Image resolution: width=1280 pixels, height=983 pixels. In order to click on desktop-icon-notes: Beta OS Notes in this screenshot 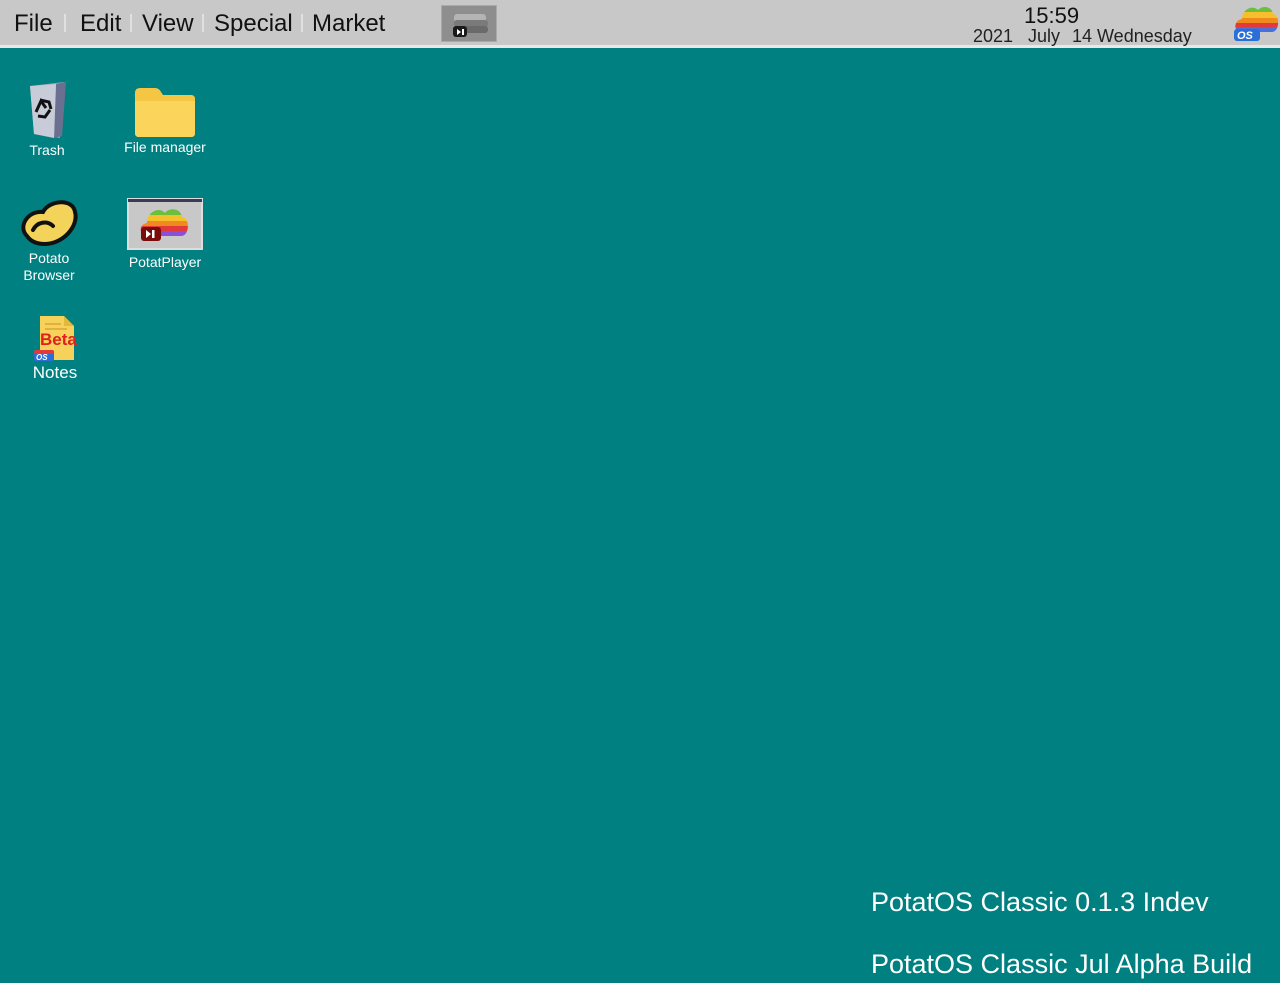, I will do `click(55, 349)`.